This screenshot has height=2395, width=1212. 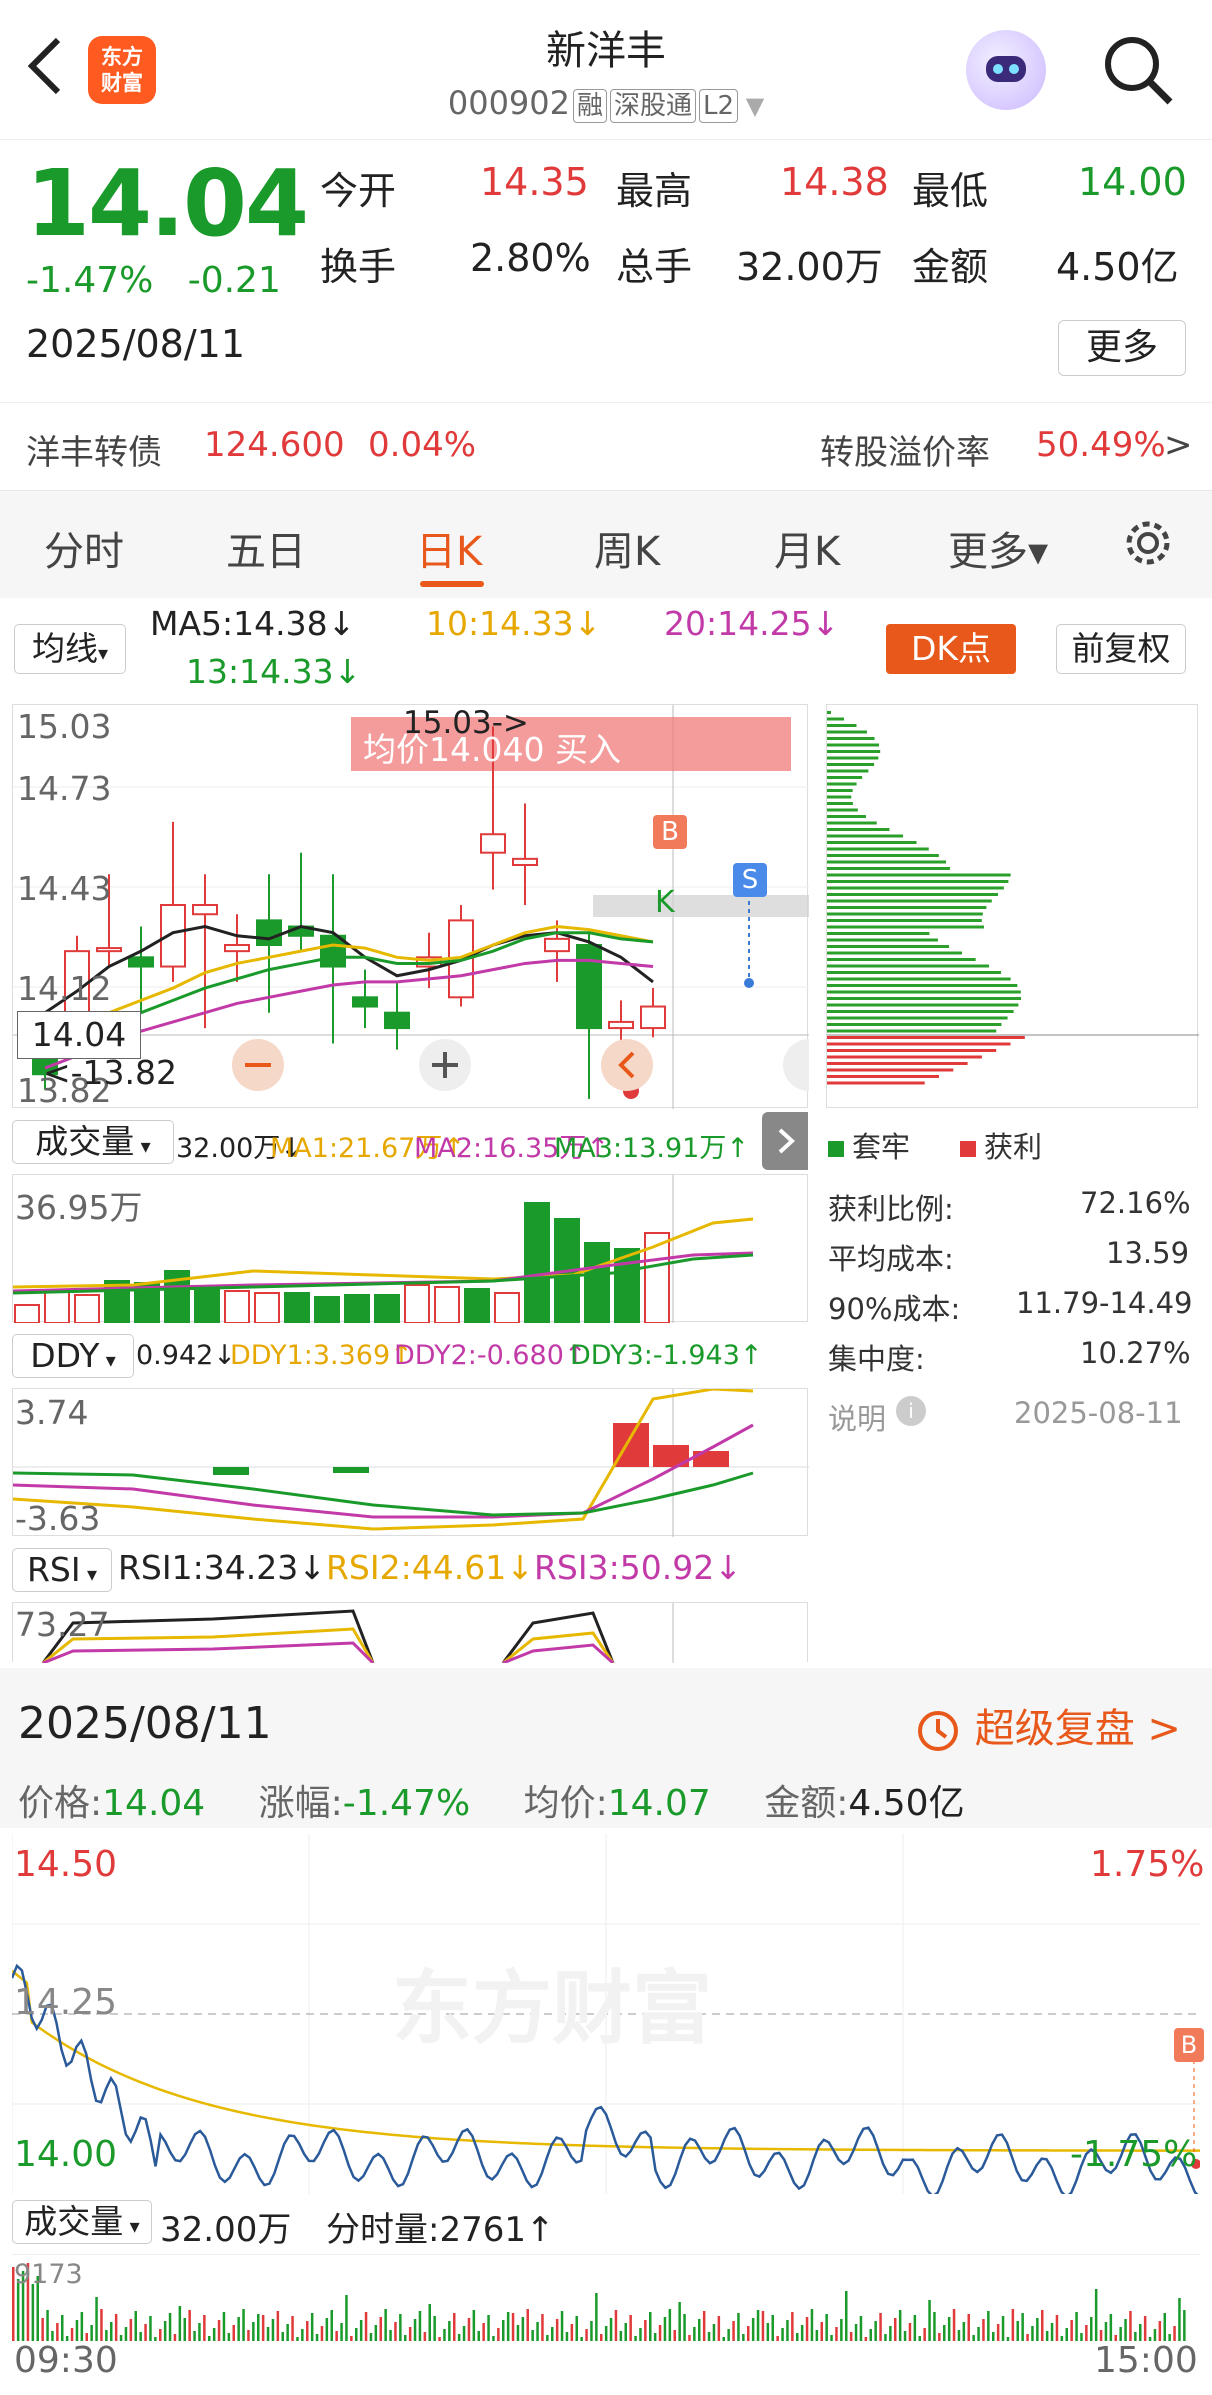 What do you see at coordinates (807, 548) in the screenshot?
I see `tab-monthly-k: 月K` at bounding box center [807, 548].